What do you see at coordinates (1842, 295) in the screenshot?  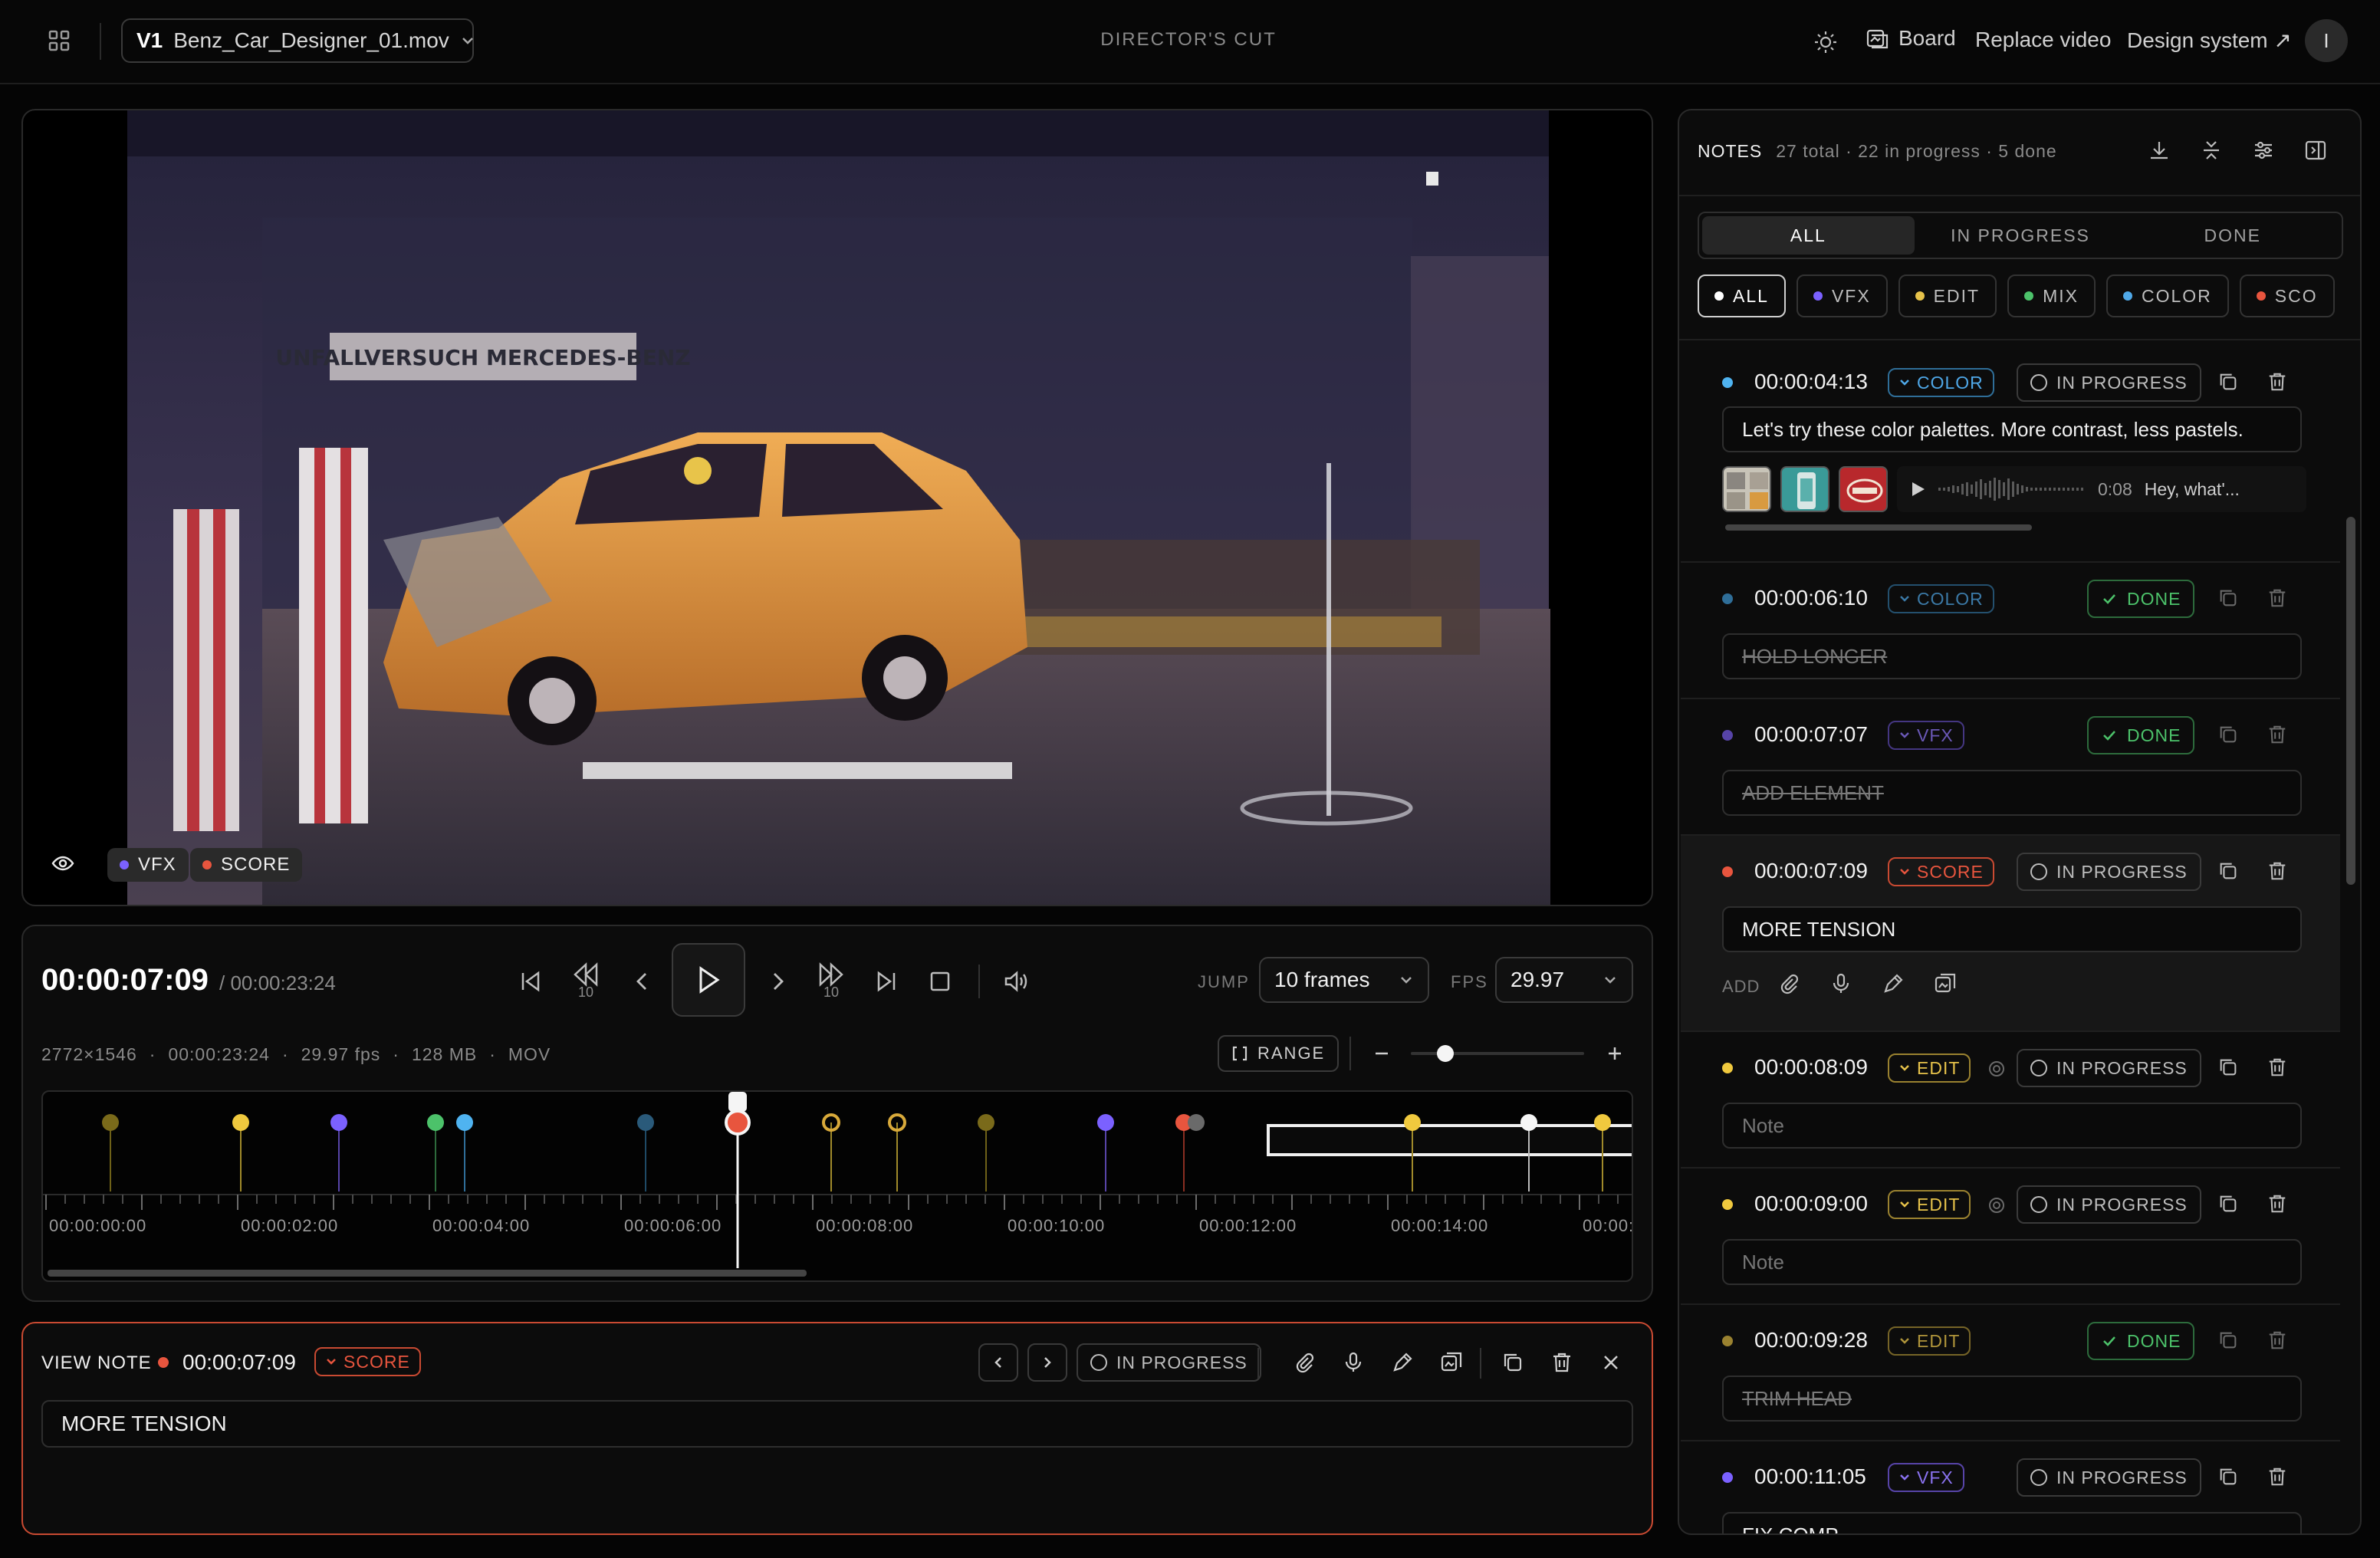 I see `filter-vfx: VFX` at bounding box center [1842, 295].